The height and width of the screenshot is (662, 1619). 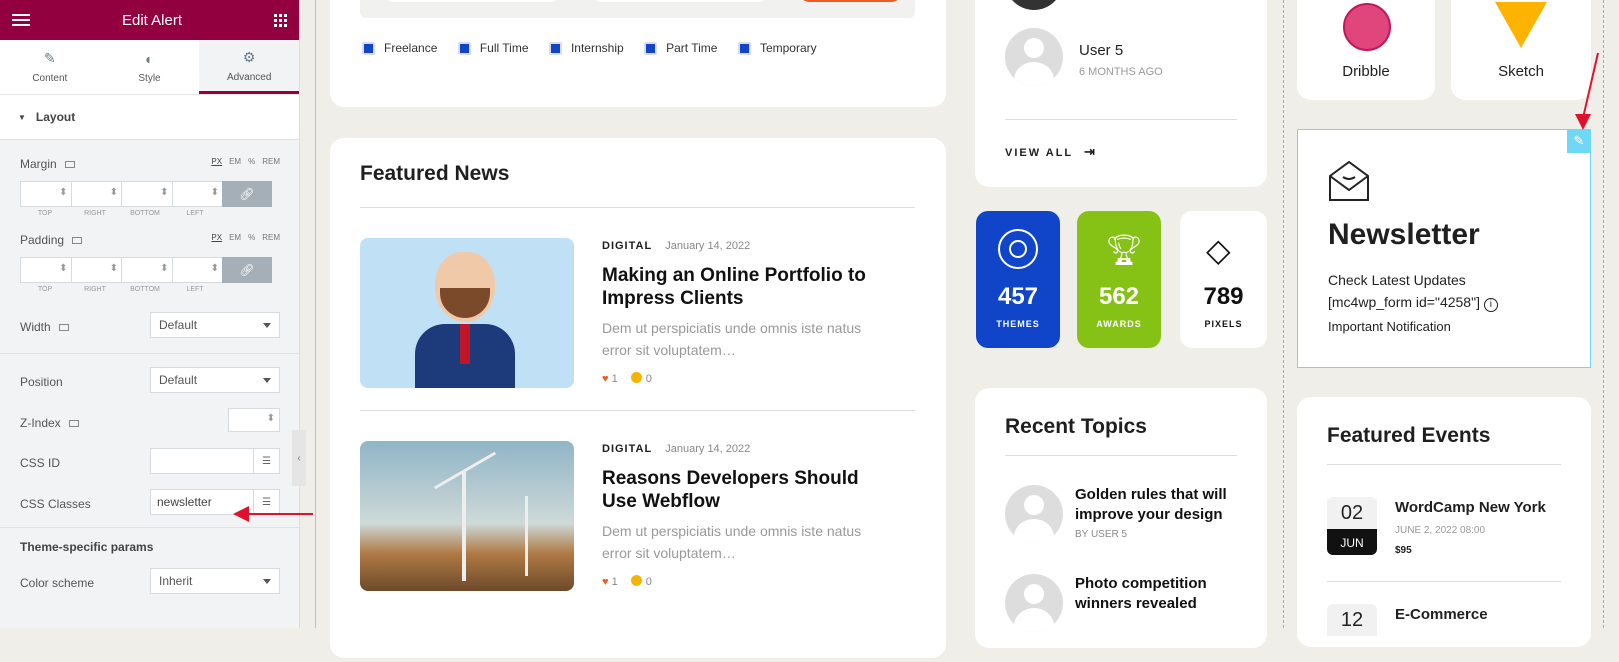 I want to click on padding-right-input, so click(x=95, y=270).